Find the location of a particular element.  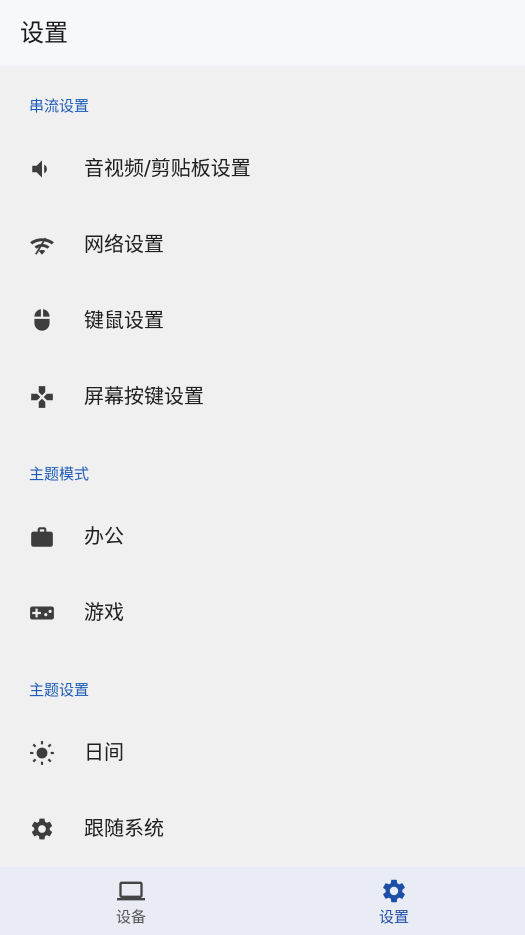

nav-item-settings: 设置 is located at coordinates (394, 901).